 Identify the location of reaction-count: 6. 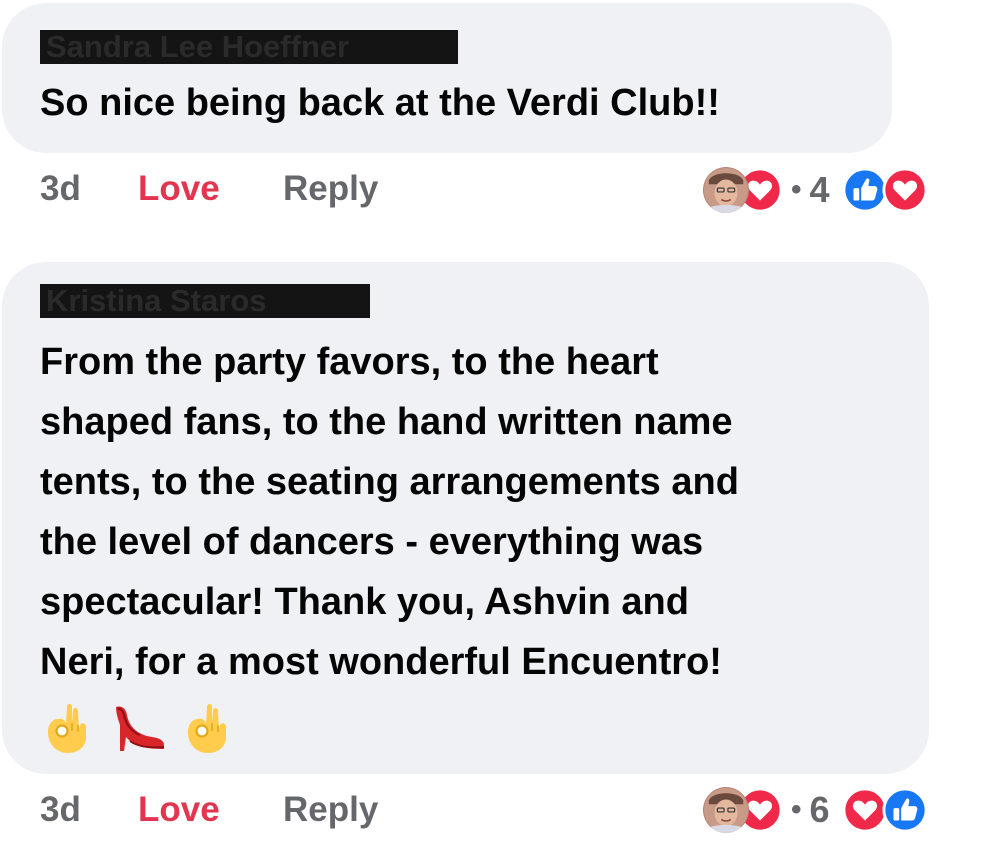
(819, 809).